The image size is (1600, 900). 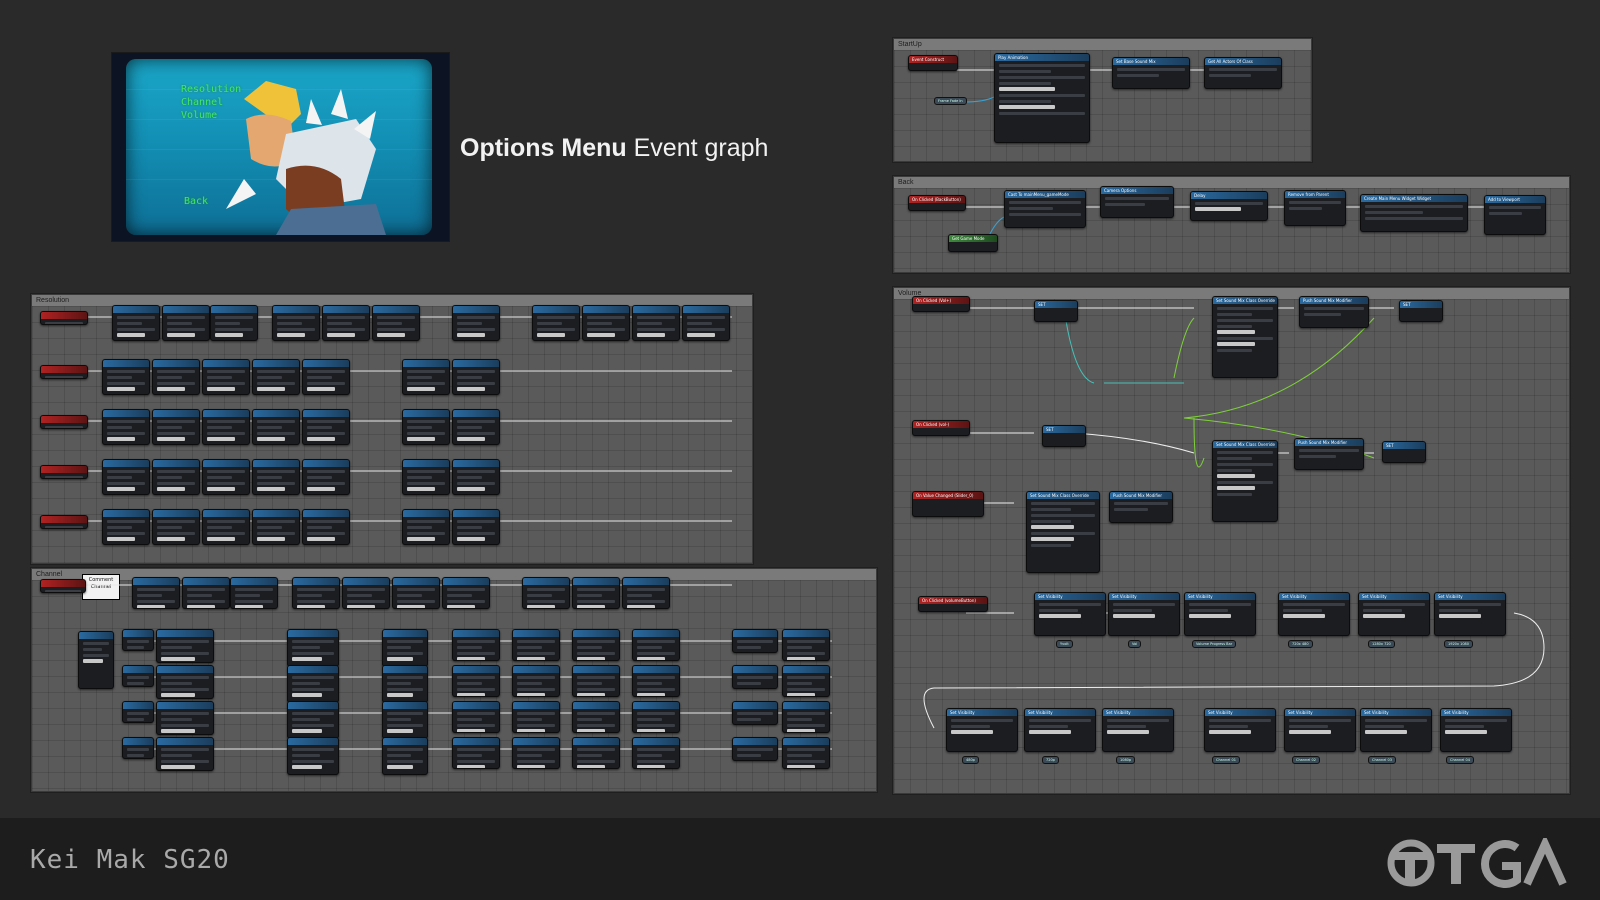 I want to click on node-set-sound-value: SET, so click(x=1421, y=311).